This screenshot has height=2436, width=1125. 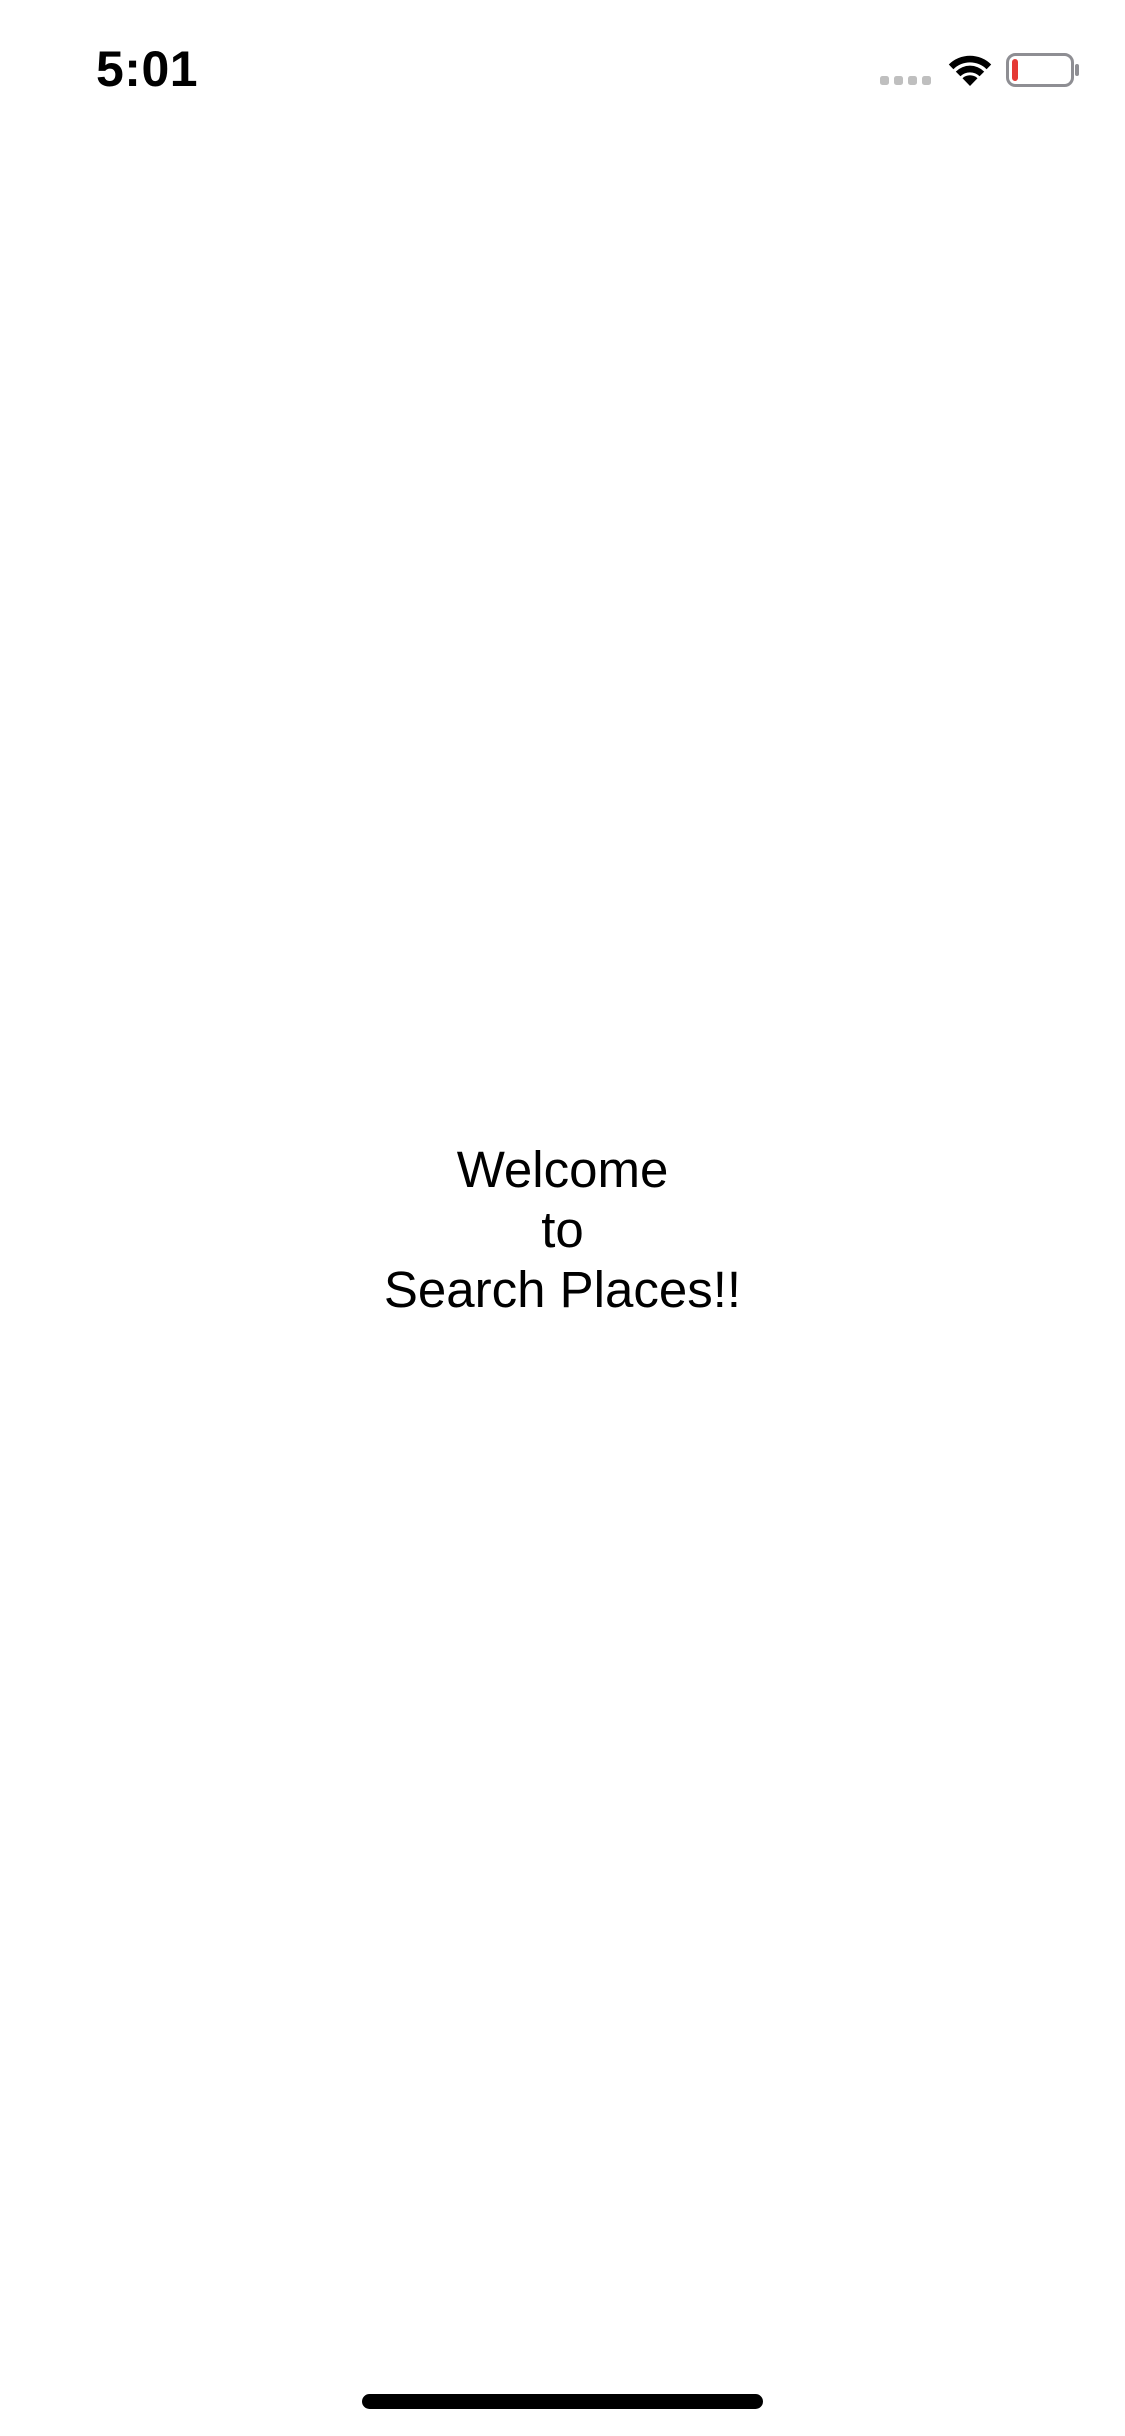 What do you see at coordinates (562, 1289) in the screenshot?
I see `welcome-line-3: Search Places!!` at bounding box center [562, 1289].